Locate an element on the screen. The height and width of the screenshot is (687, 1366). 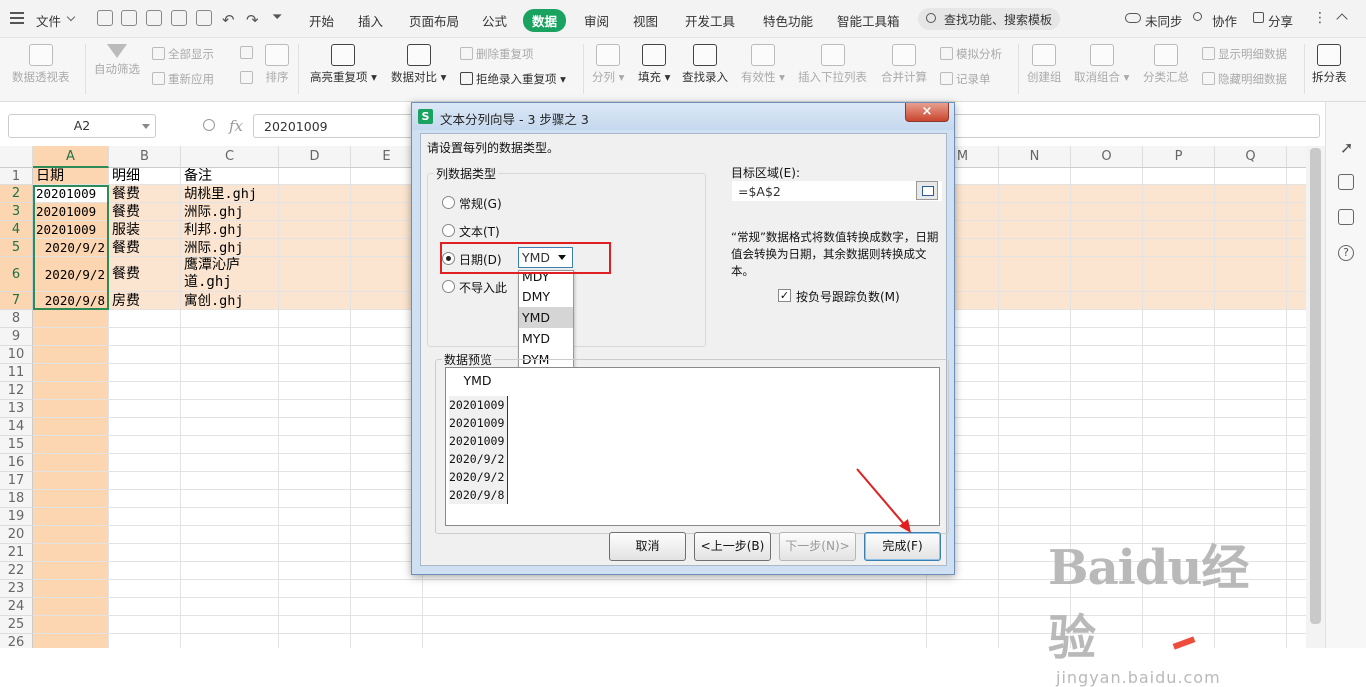
settings-icon is located at coordinates (1346, 182).